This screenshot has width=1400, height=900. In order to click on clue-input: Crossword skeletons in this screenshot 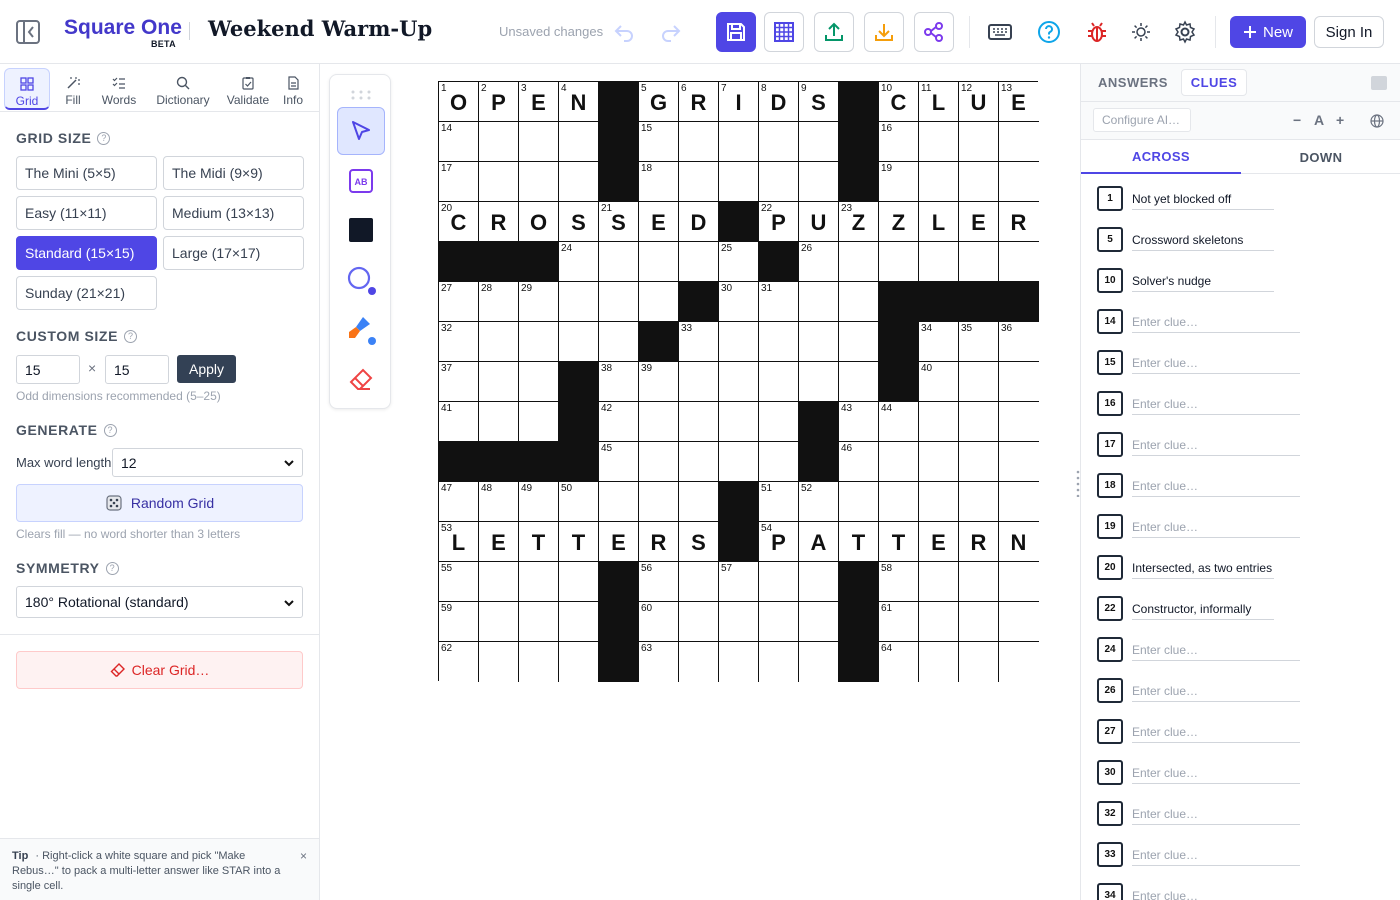, I will do `click(1203, 242)`.